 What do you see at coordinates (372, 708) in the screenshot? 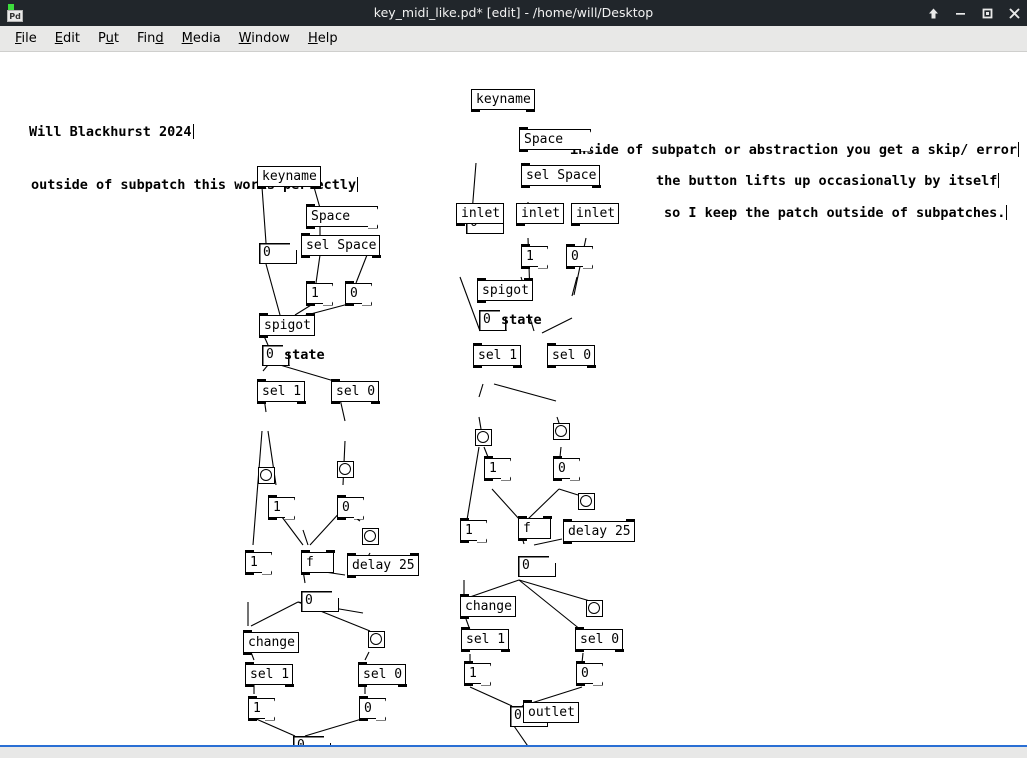
I see `message-zero-c-left: 0` at bounding box center [372, 708].